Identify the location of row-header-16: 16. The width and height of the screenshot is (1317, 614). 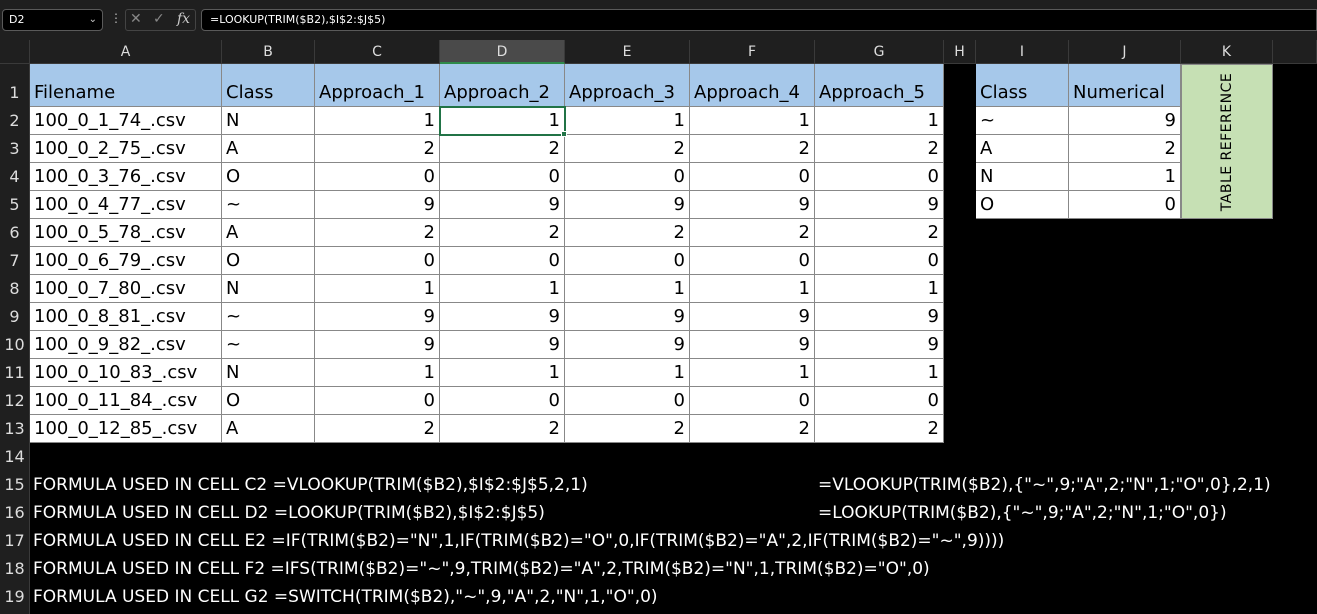
(15, 513).